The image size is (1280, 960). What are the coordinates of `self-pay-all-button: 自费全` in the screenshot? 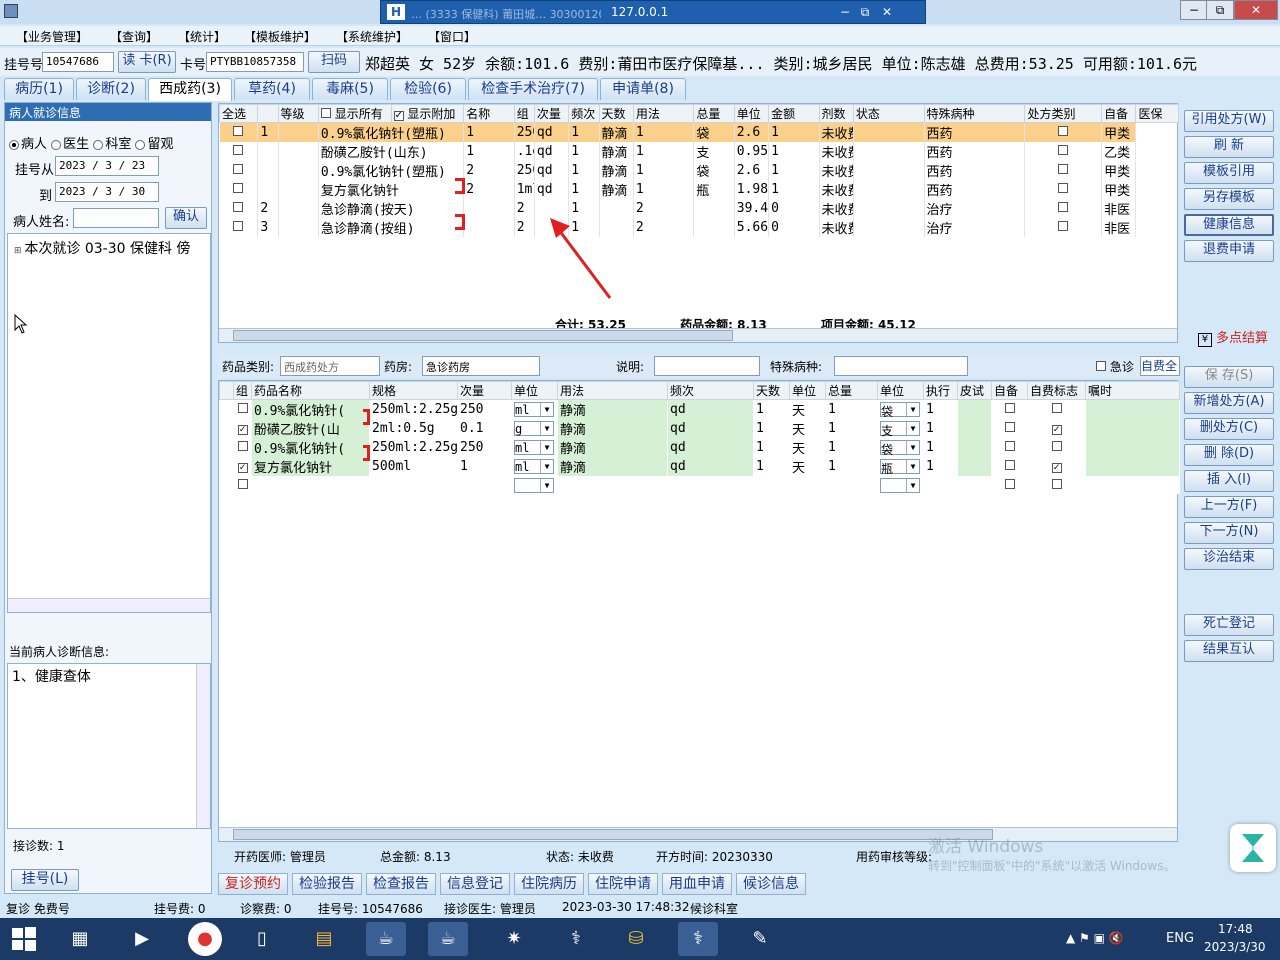 It's located at (1160, 366).